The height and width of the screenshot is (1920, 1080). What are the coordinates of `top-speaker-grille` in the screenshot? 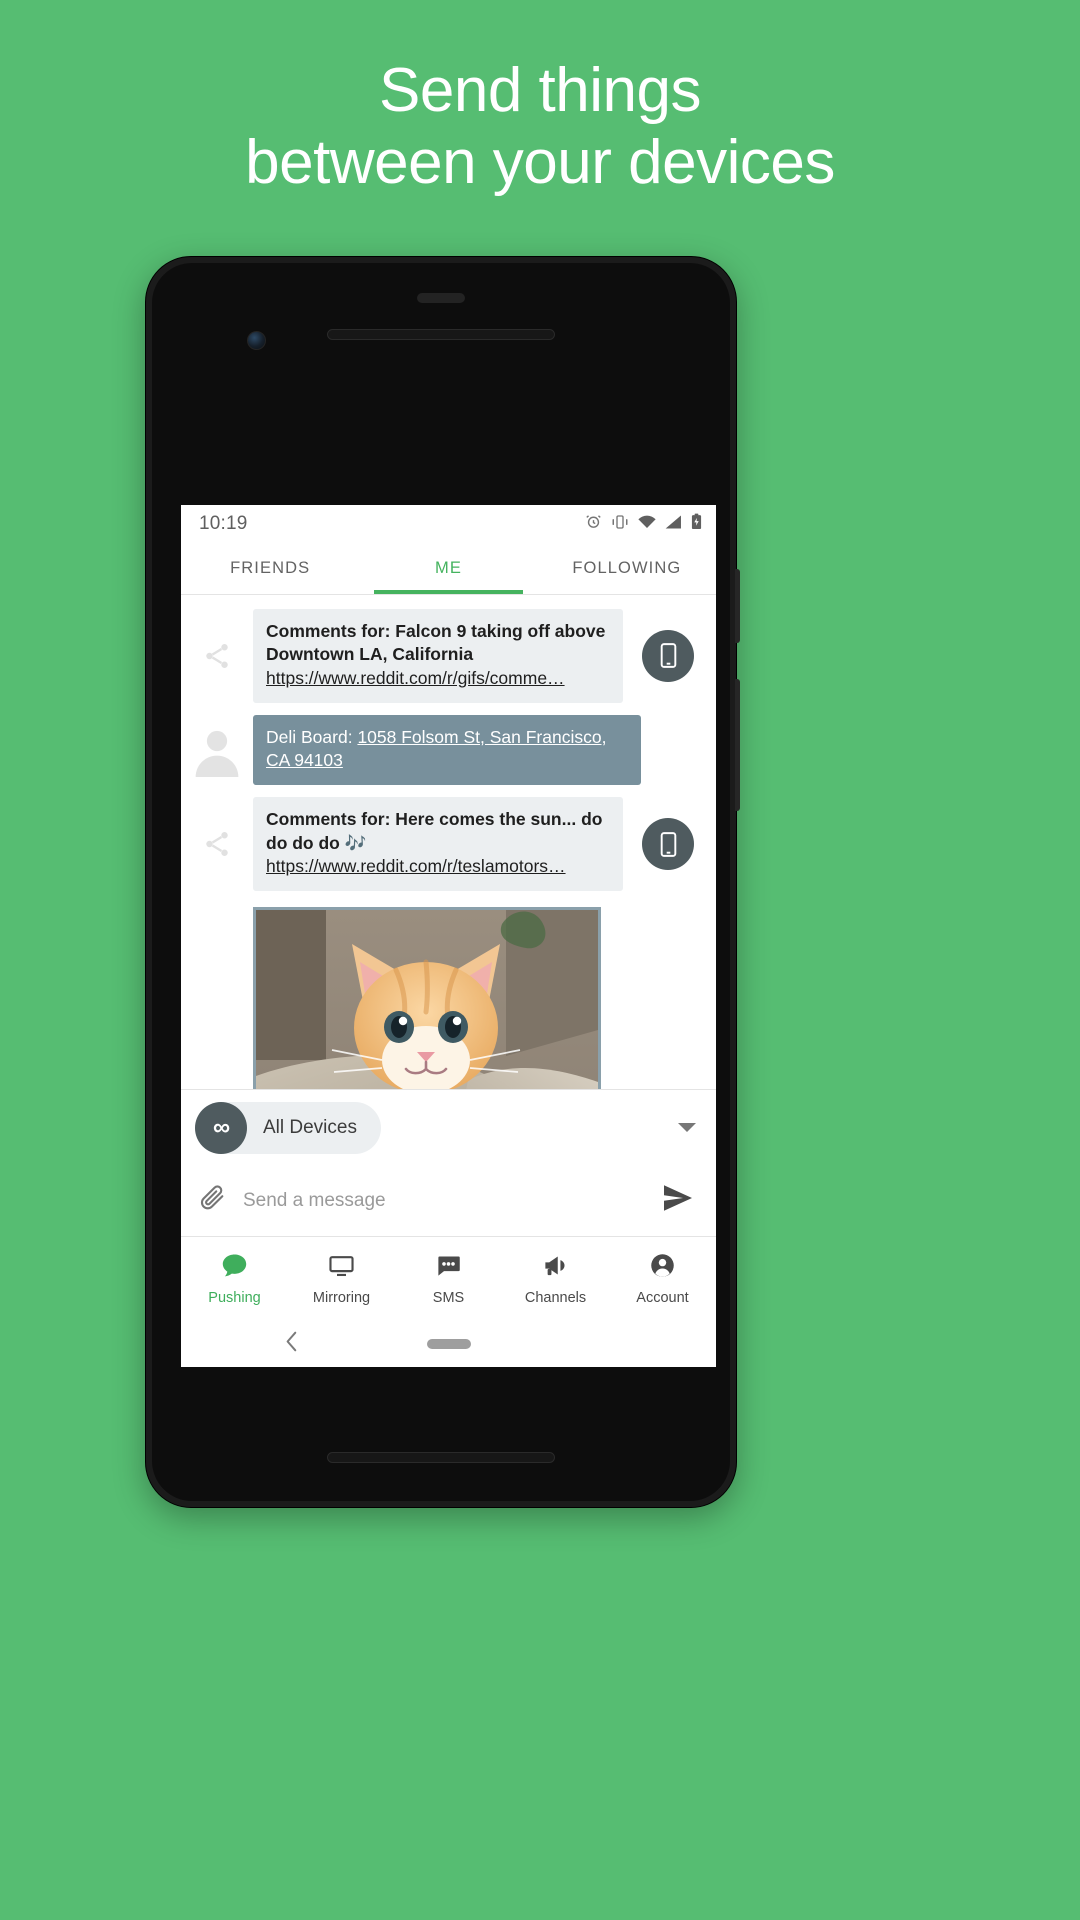 It's located at (441, 334).